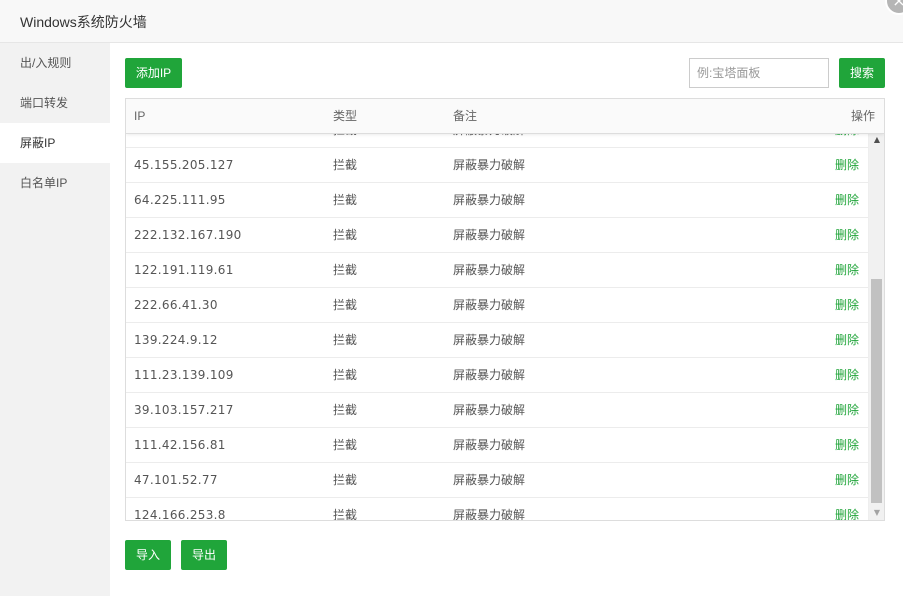 This screenshot has width=903, height=596. I want to click on column-header-type: 类型, so click(345, 116).